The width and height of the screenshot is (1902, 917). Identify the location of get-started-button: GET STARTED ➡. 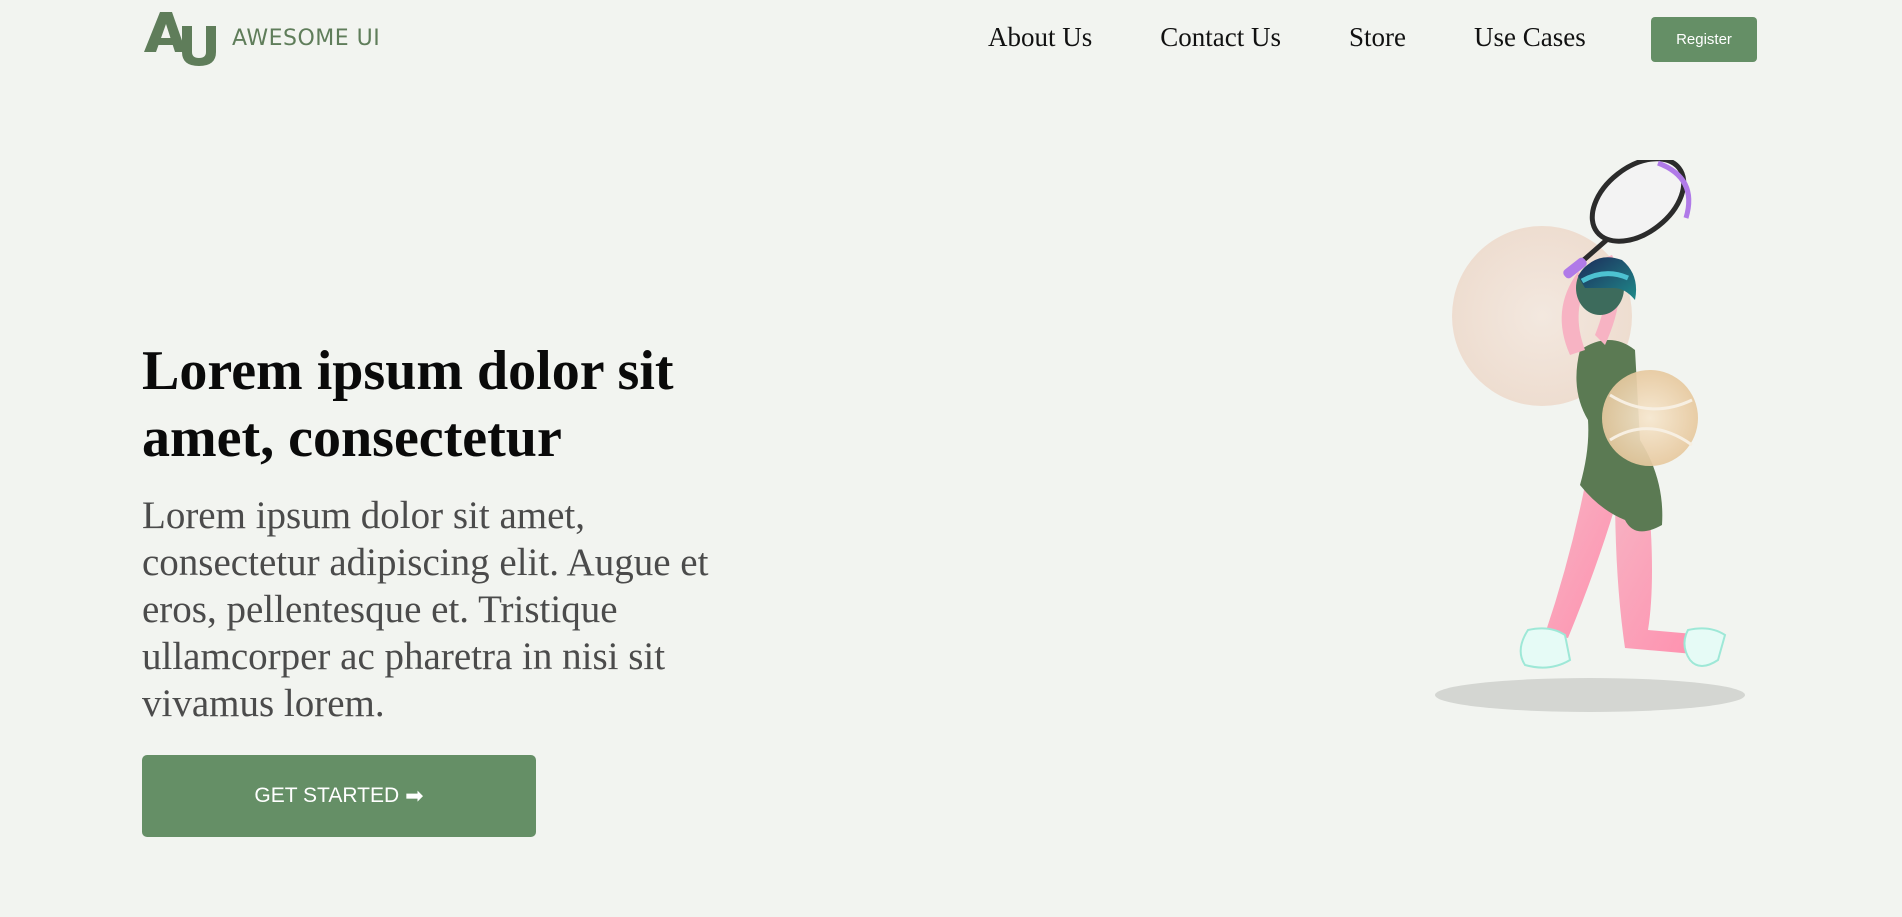
(339, 796).